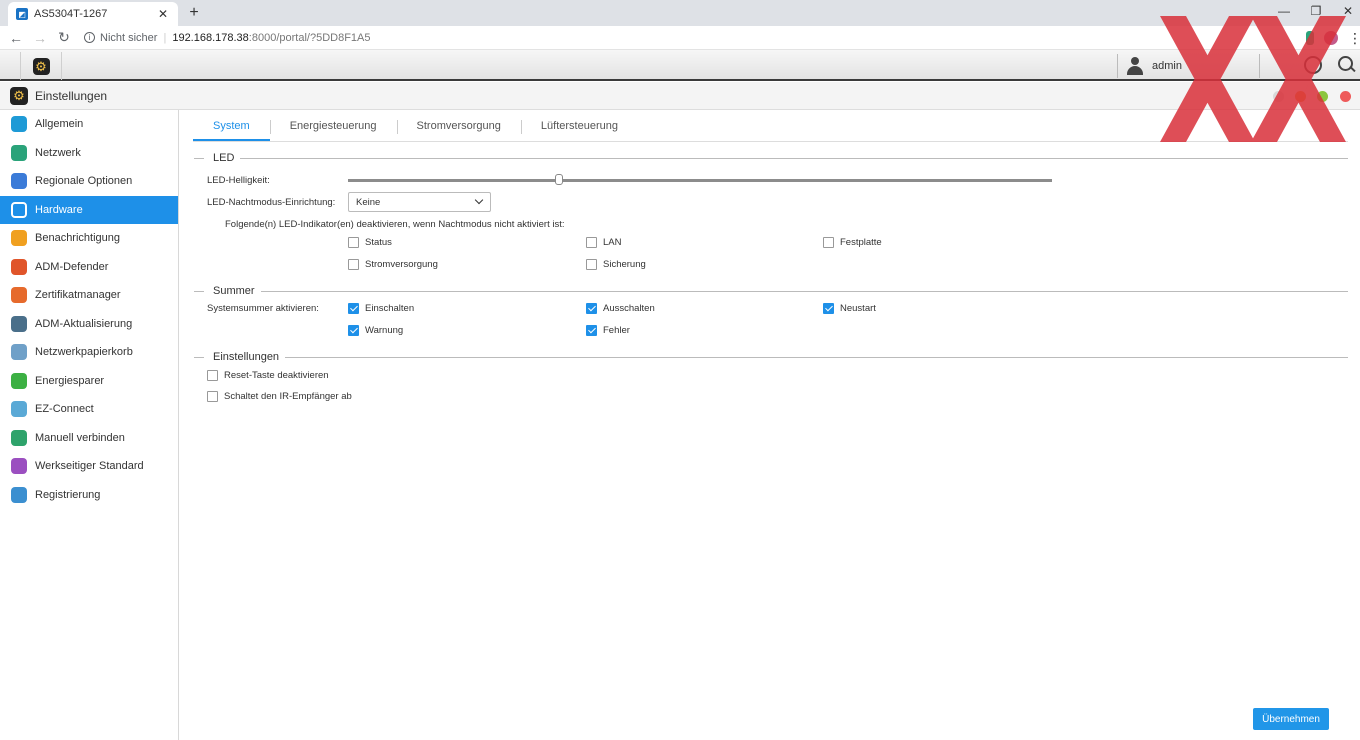 This screenshot has width=1360, height=740. I want to click on led-brightness-slider, so click(700, 180).